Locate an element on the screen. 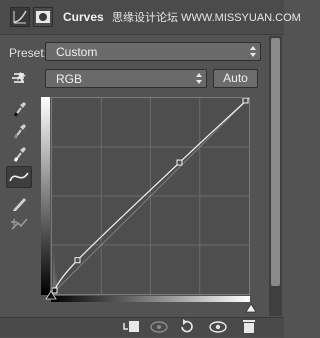  auto-button: Auto is located at coordinates (235, 78).